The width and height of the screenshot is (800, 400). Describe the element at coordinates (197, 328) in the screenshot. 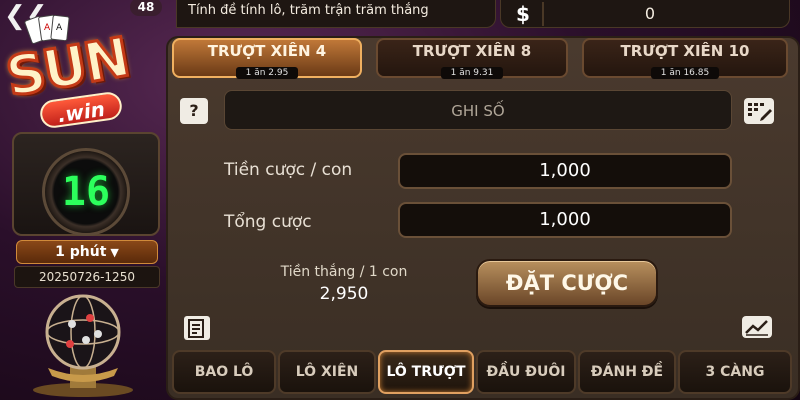

I see `history-note-icon` at that location.